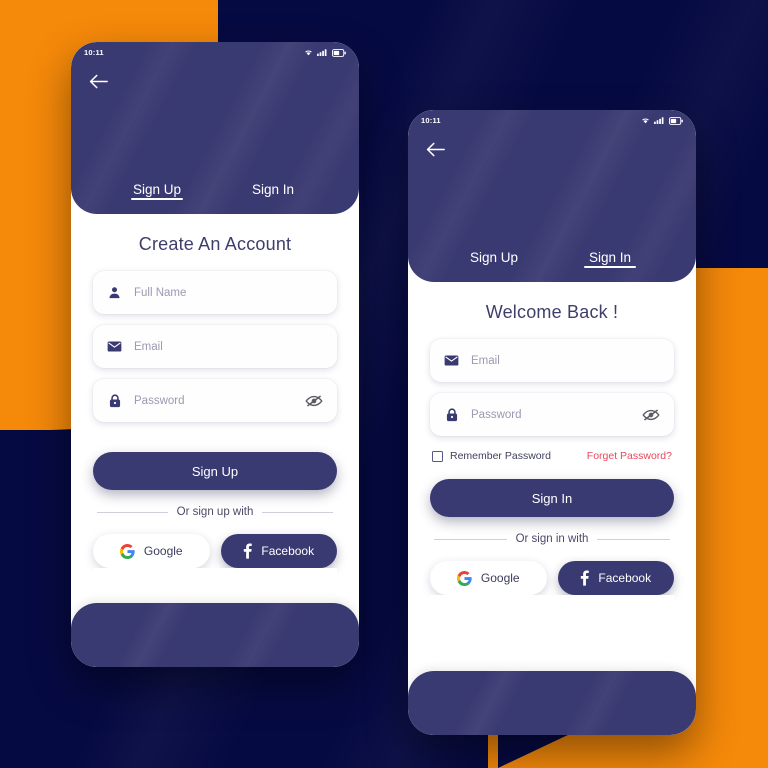 This screenshot has height=768, width=768. I want to click on person-icon, so click(114, 292).